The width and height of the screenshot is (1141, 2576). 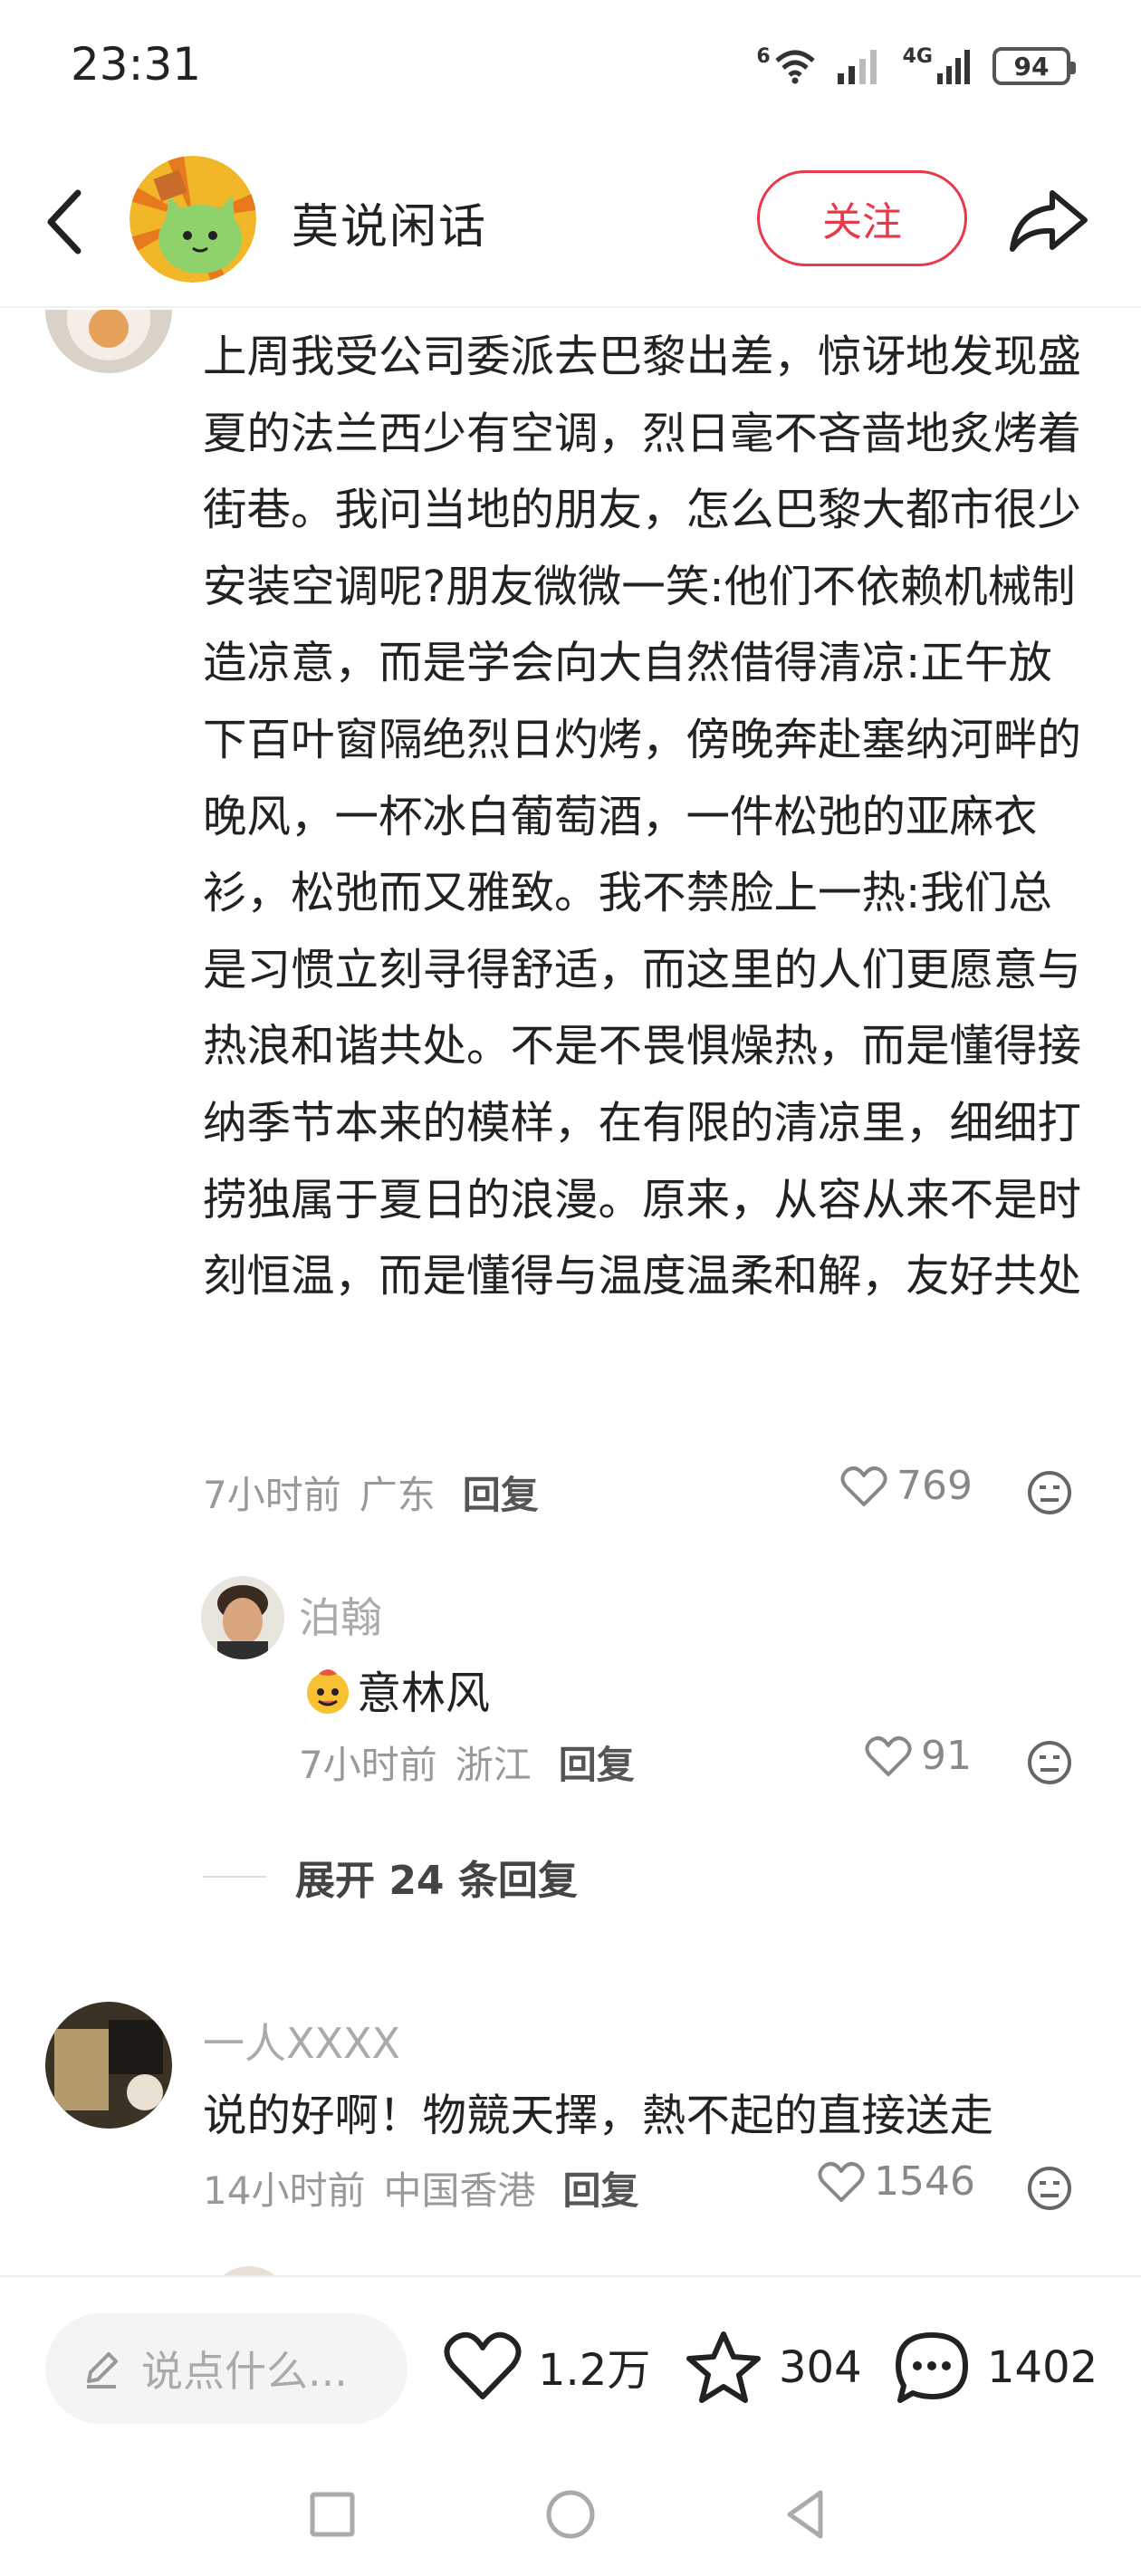 I want to click on status-bar: 23:31 6 4G 94, so click(x=570, y=68).